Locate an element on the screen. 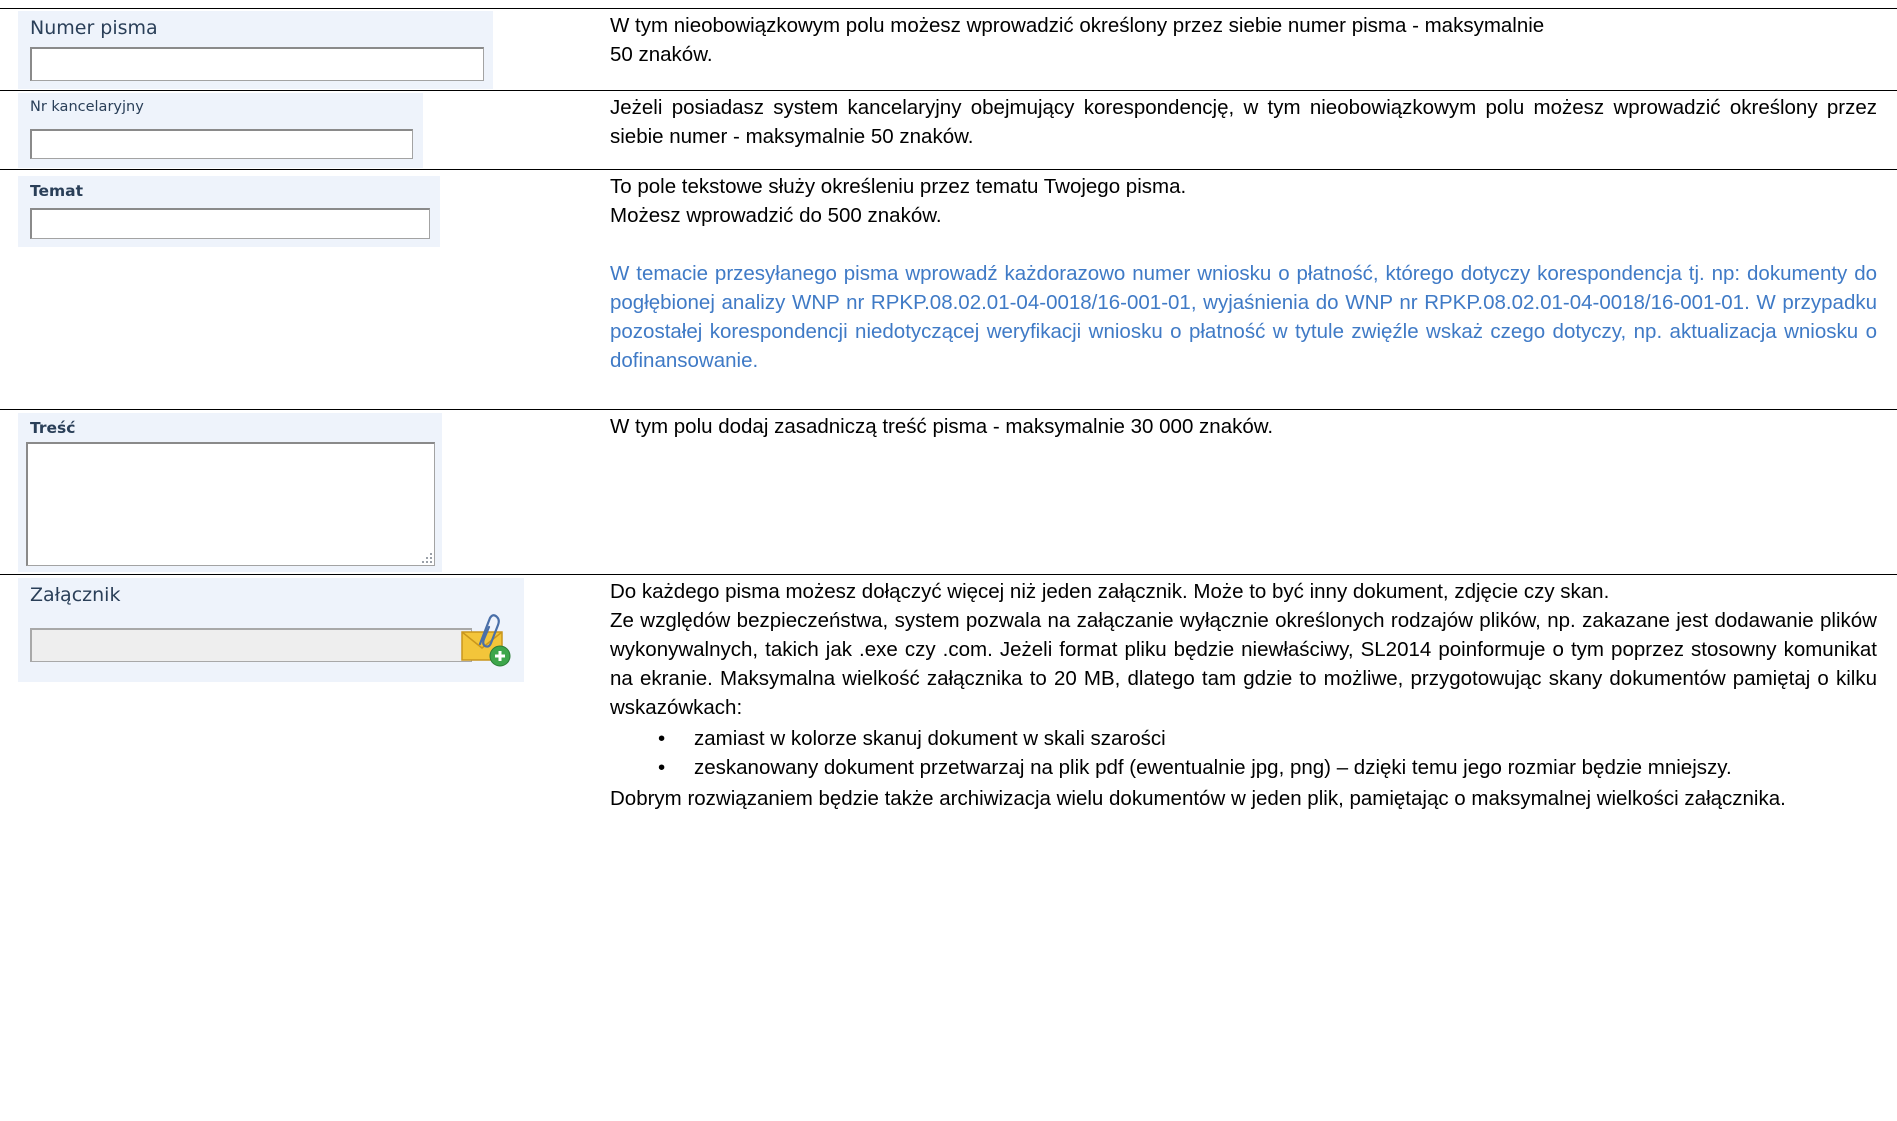  temat-panel: Temat is located at coordinates (229, 211).